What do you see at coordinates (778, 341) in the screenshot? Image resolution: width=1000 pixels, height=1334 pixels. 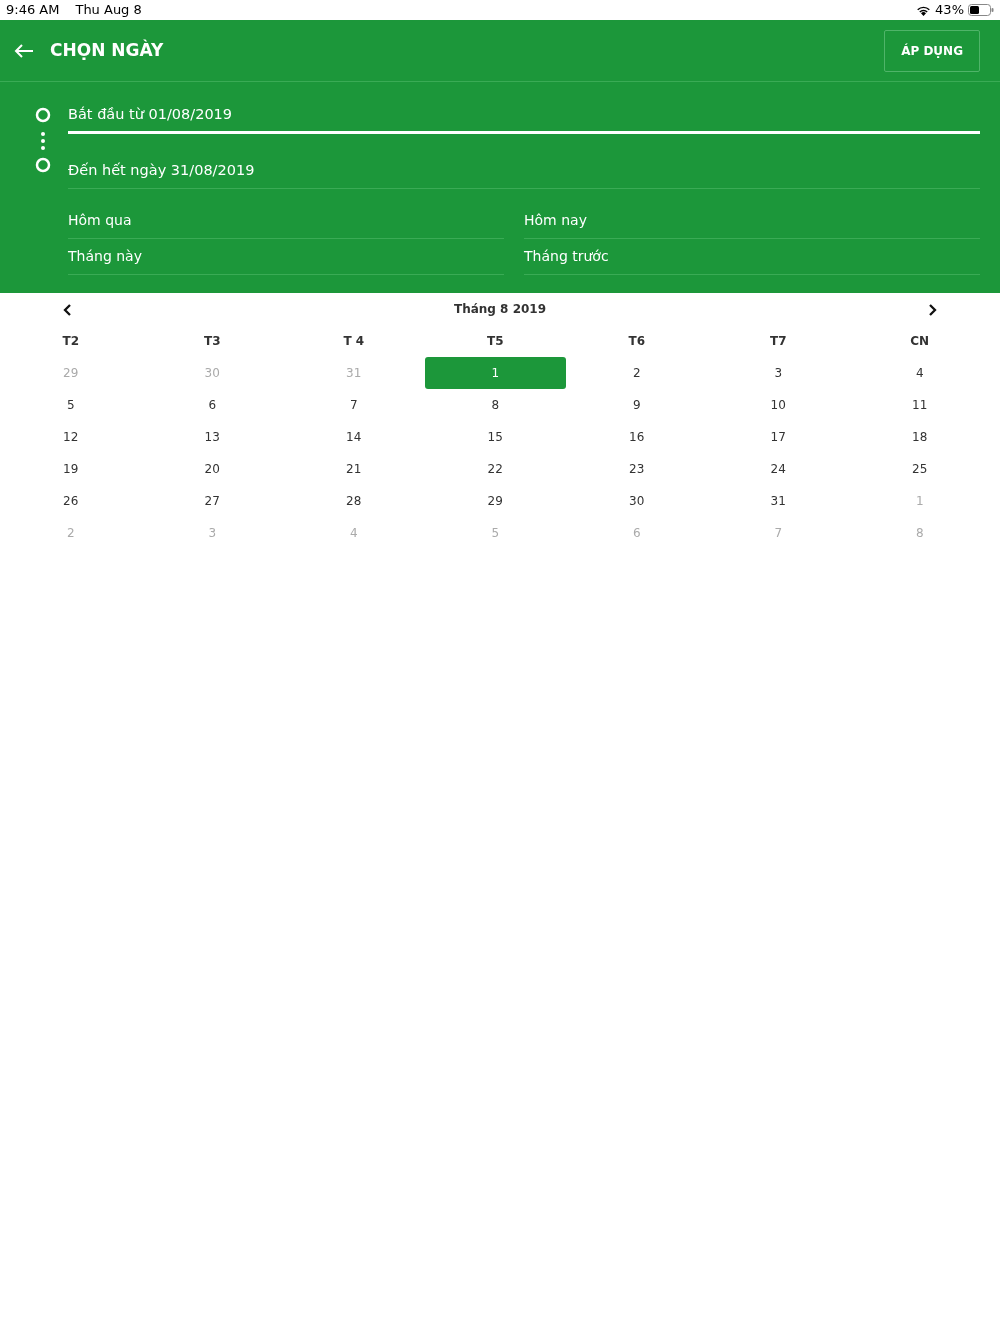 I see `weekday-label: T7` at bounding box center [778, 341].